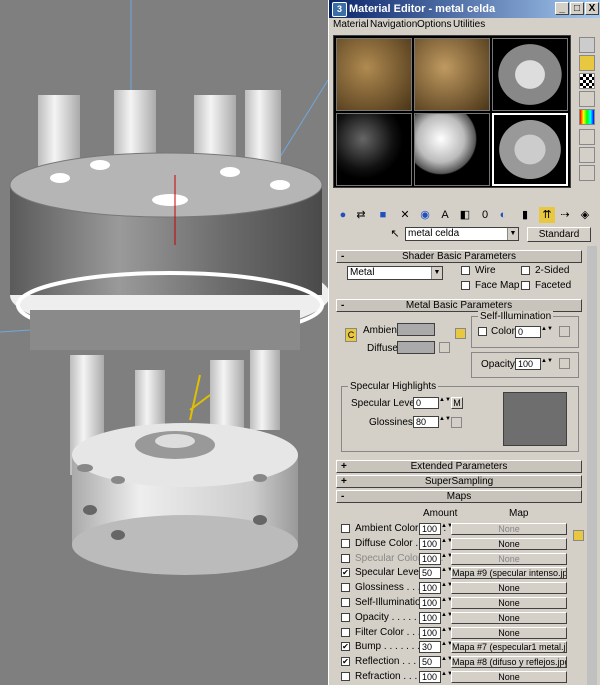 The image size is (600, 685). What do you see at coordinates (445, 215) in the screenshot?
I see `make-unique-icon: A` at bounding box center [445, 215].